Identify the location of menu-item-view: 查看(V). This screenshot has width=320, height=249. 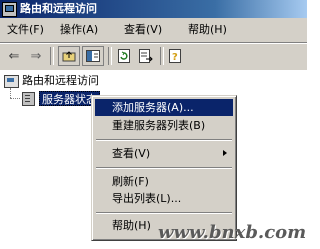
(164, 153).